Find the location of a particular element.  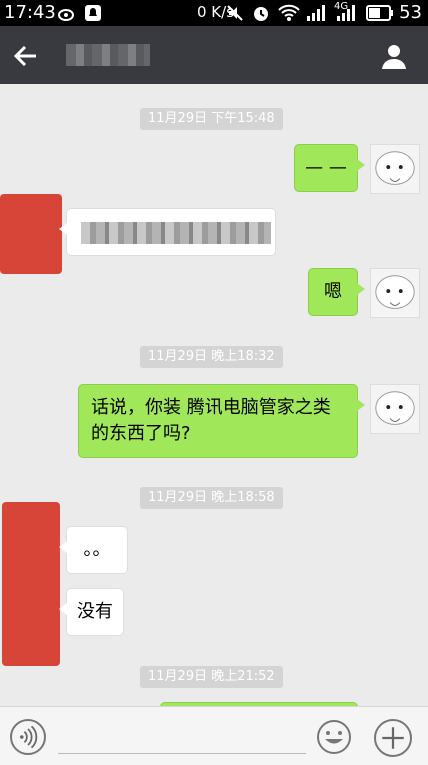

contact-name-blurred is located at coordinates (108, 55).